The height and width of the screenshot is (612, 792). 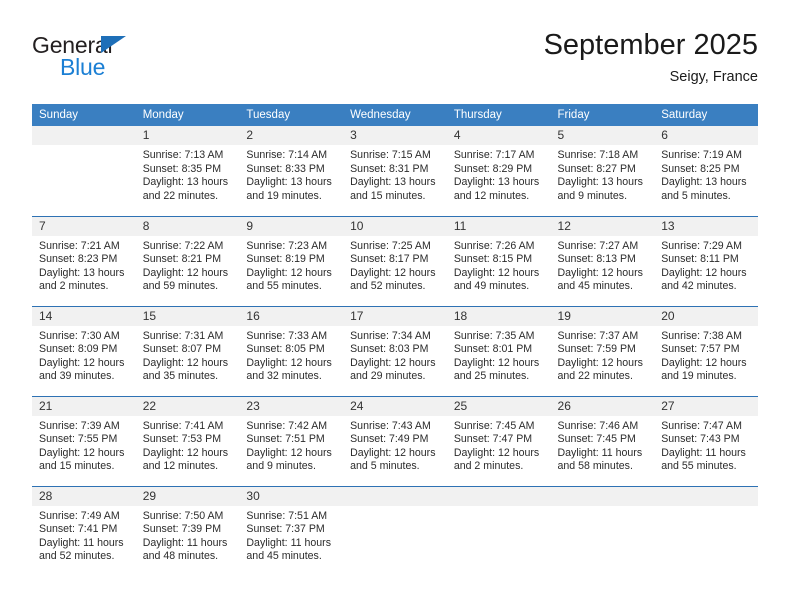 What do you see at coordinates (493, 349) in the screenshot?
I see `sunset-time: Sunset: 8:01 PM` at bounding box center [493, 349].